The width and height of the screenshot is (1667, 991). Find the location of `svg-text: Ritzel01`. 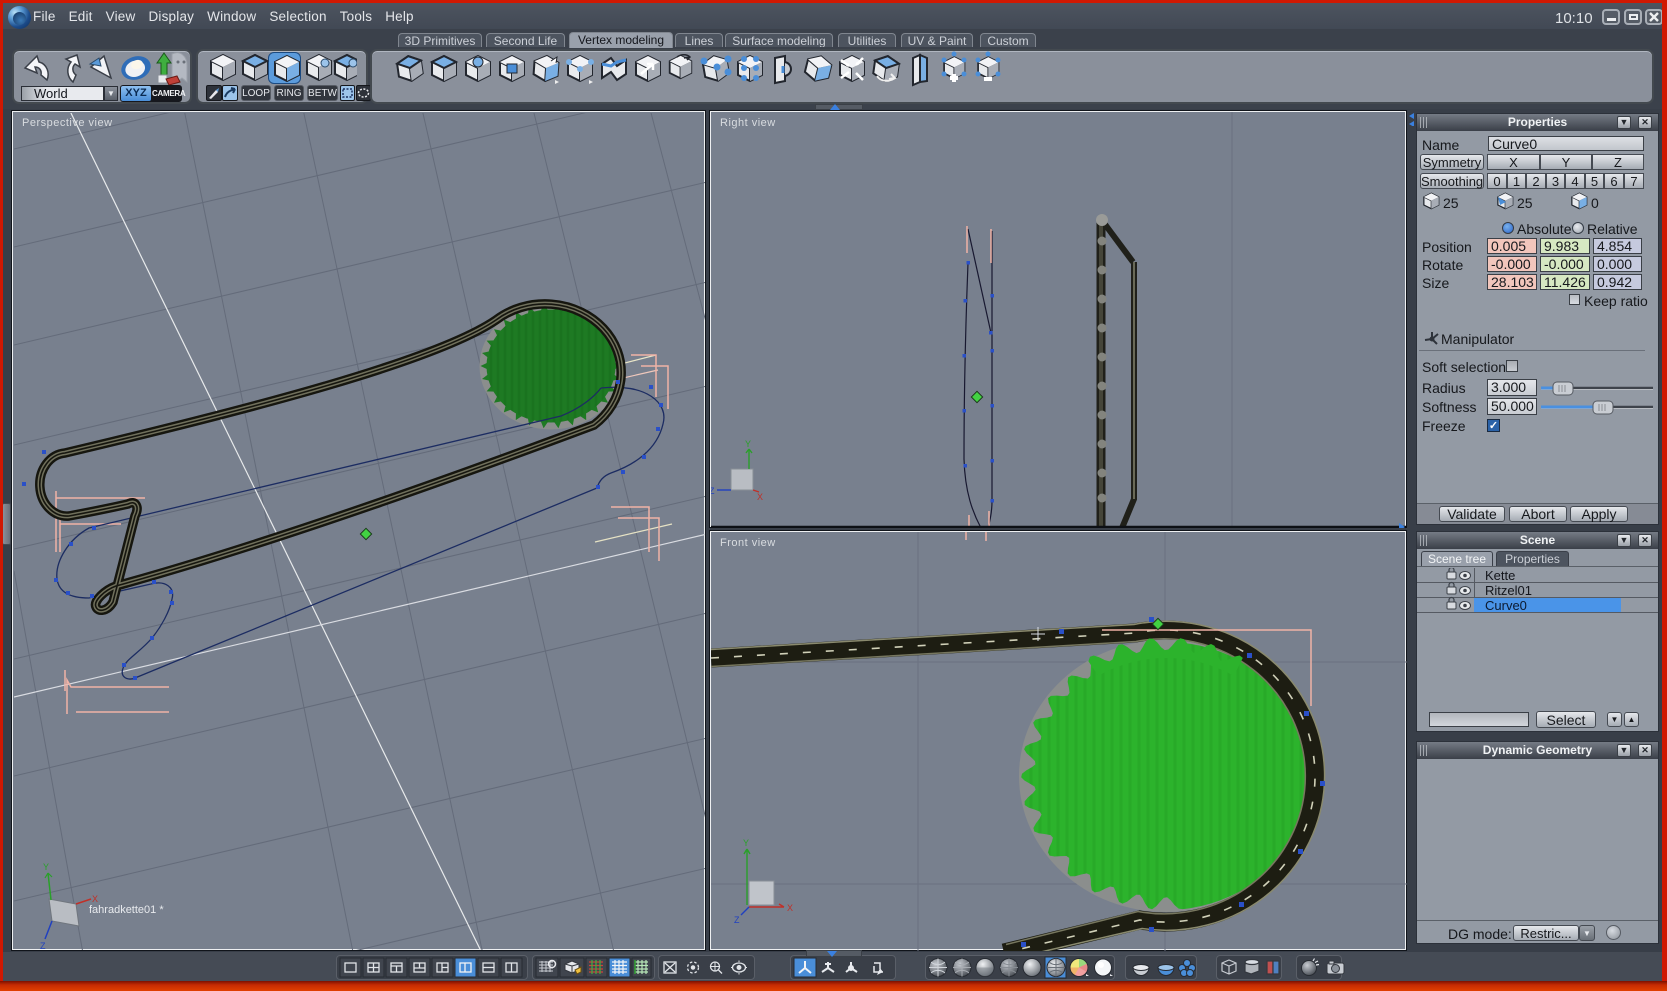

svg-text: Ritzel01 is located at coordinates (1508, 590).